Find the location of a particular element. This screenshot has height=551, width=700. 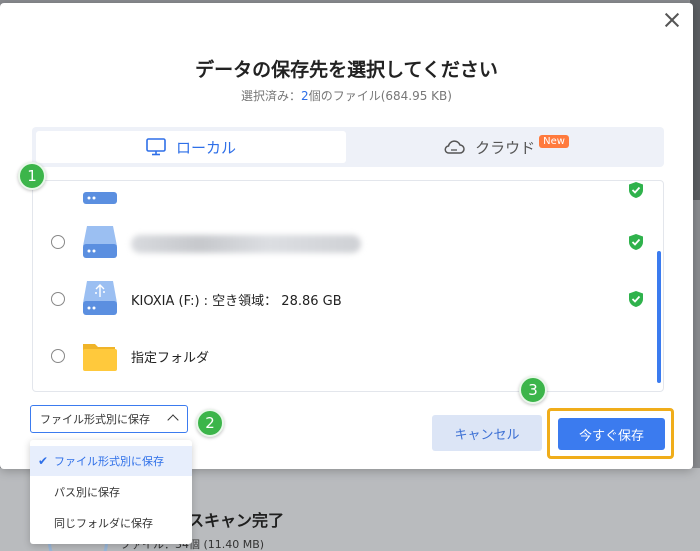

menu-item-label: ファイル形式別に保存 is located at coordinates (109, 461).